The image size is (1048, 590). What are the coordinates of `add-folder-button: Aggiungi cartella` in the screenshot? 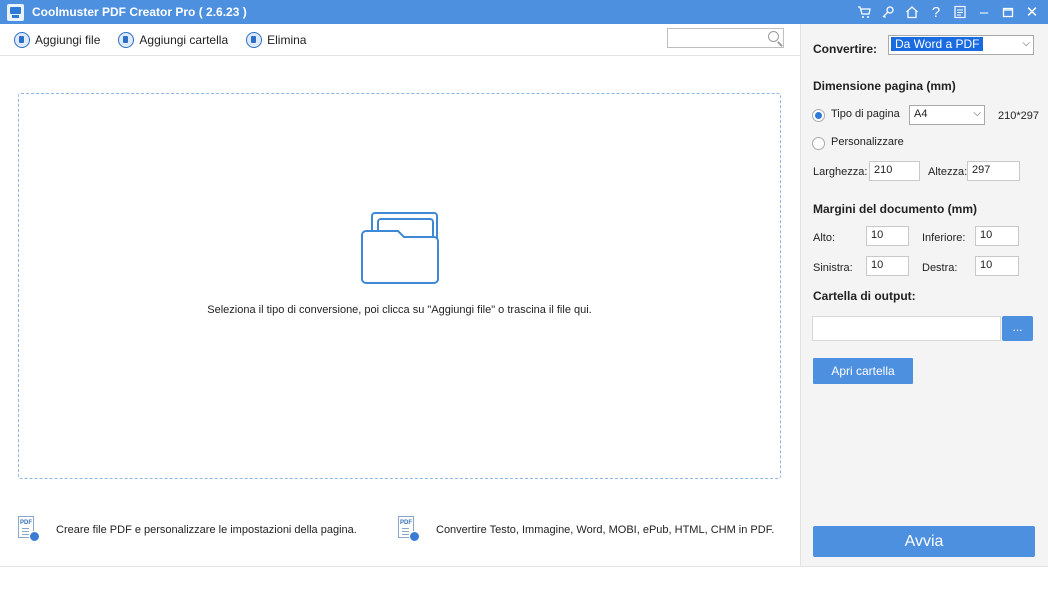 It's located at (173, 39).